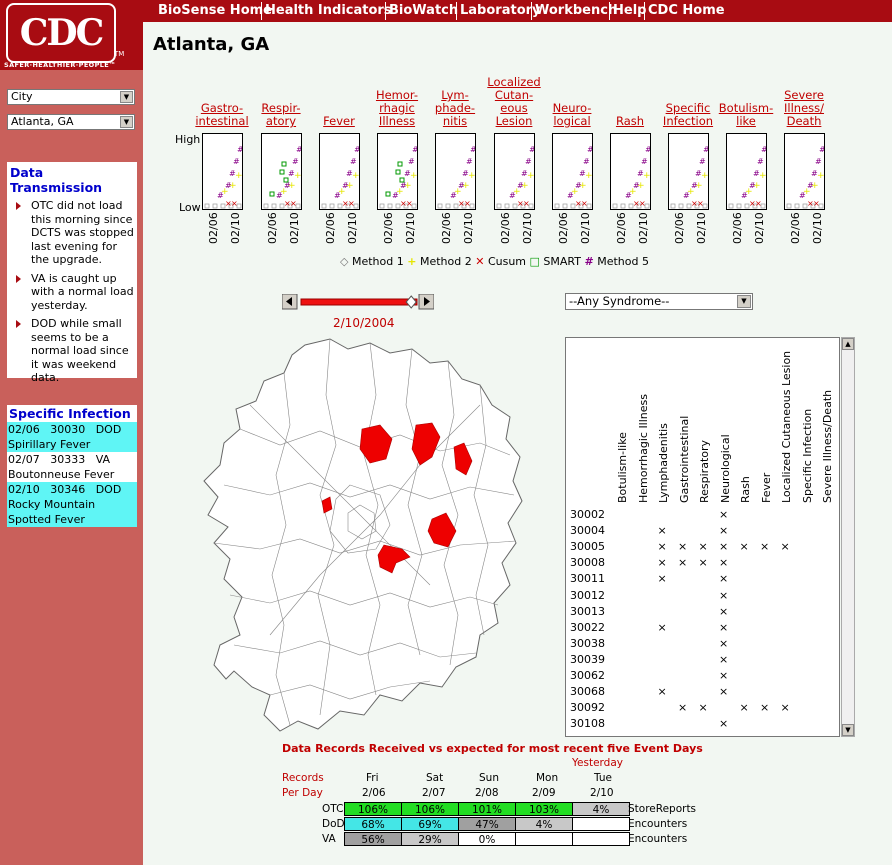 The height and width of the screenshot is (865, 892). I want to click on syndrome-link: Botulism- like, so click(746, 115).